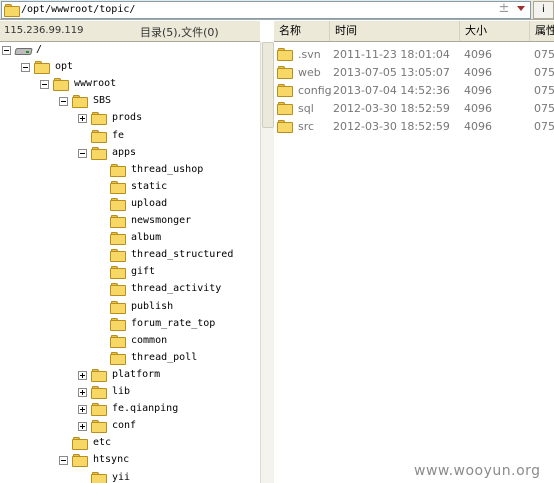  I want to click on tree-item-label: prods, so click(127, 117).